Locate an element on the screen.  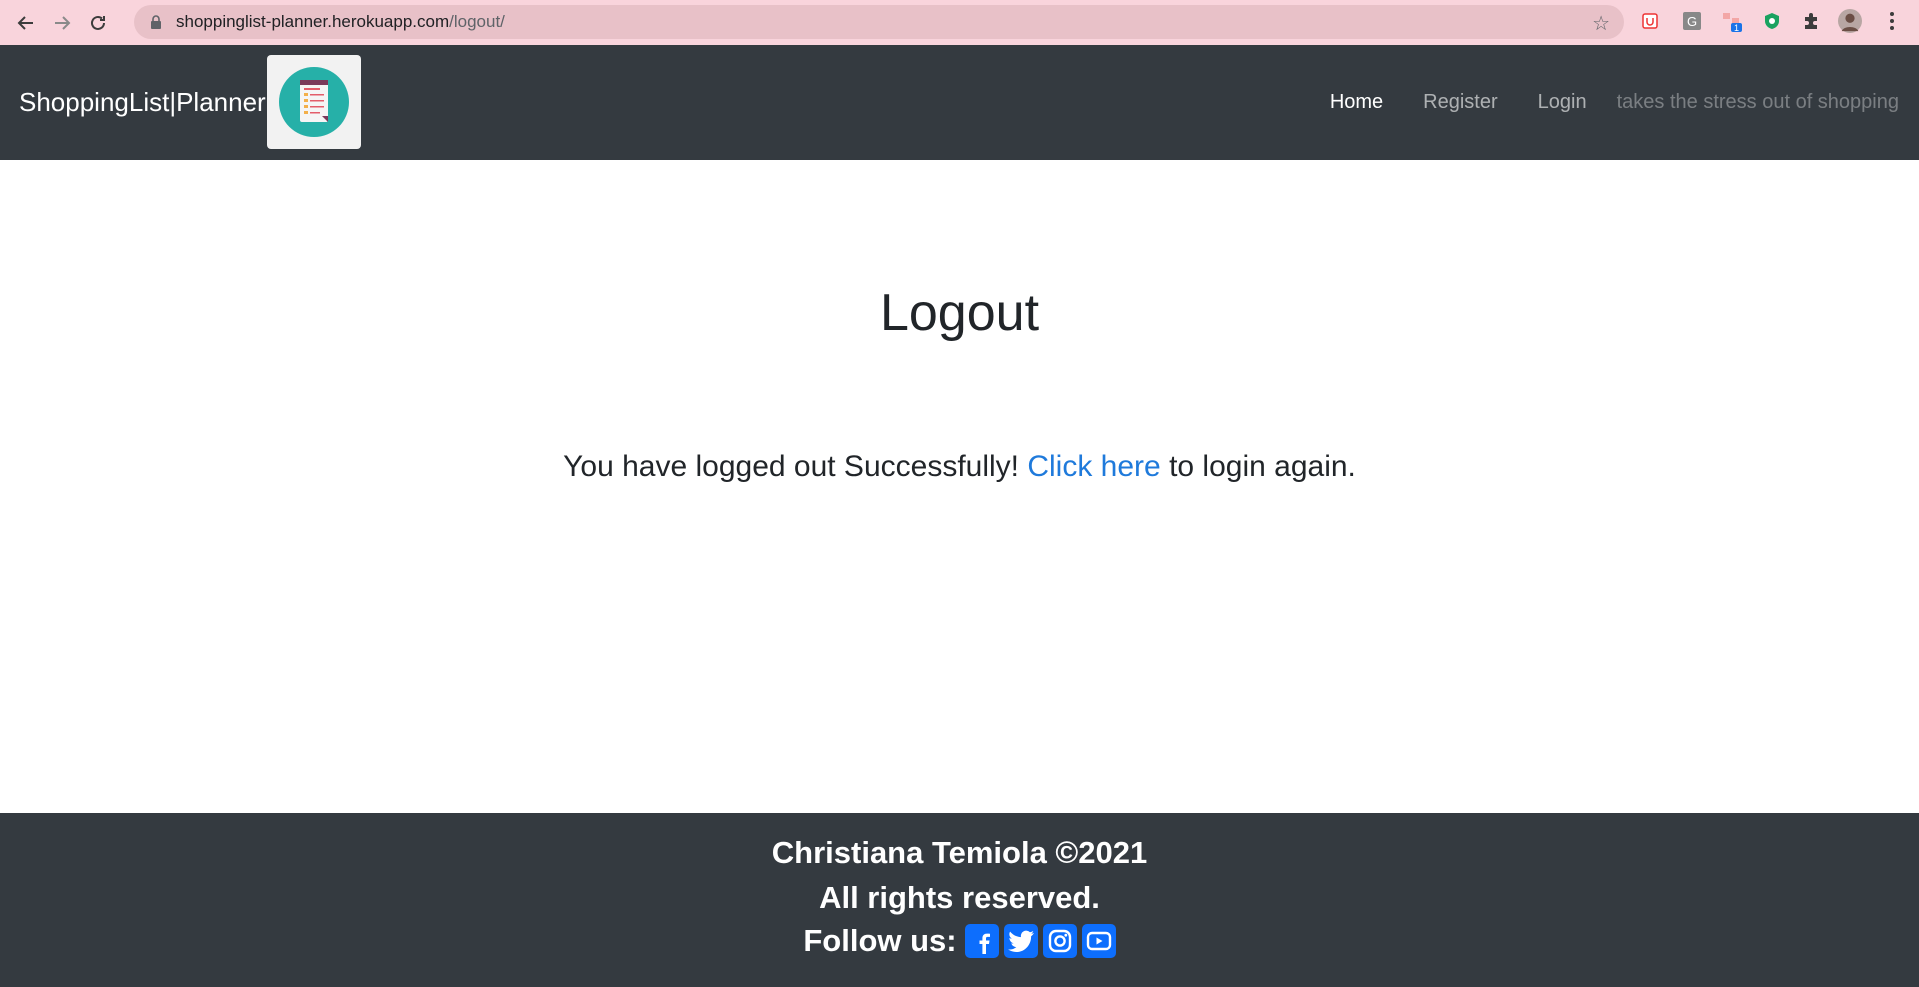
youtube-icon is located at coordinates (1098, 941).